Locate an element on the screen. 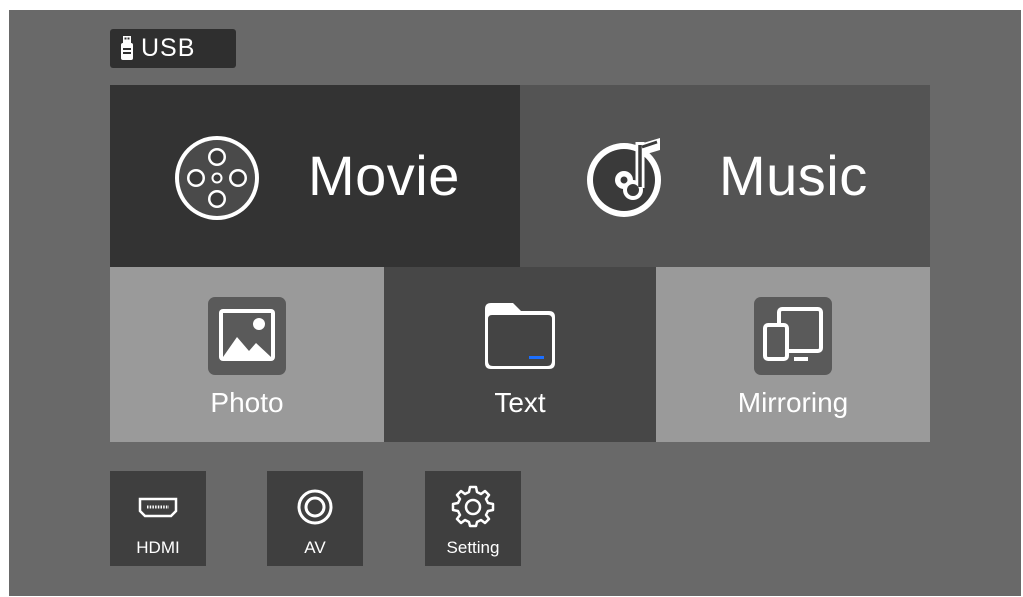 This screenshot has width=1023, height=597. tile-photo: Photo is located at coordinates (247, 354).